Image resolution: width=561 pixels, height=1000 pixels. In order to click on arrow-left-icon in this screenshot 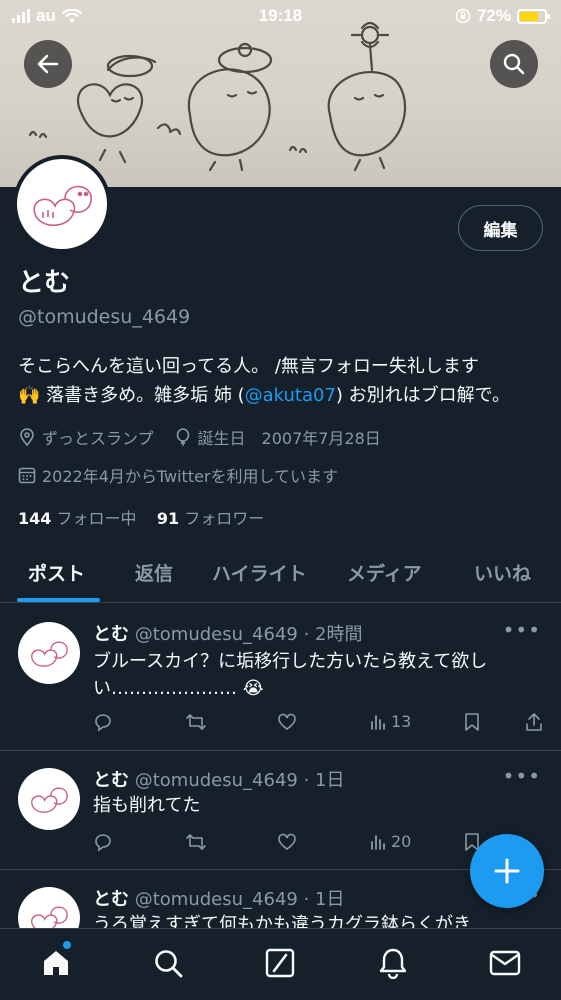, I will do `click(48, 64)`.